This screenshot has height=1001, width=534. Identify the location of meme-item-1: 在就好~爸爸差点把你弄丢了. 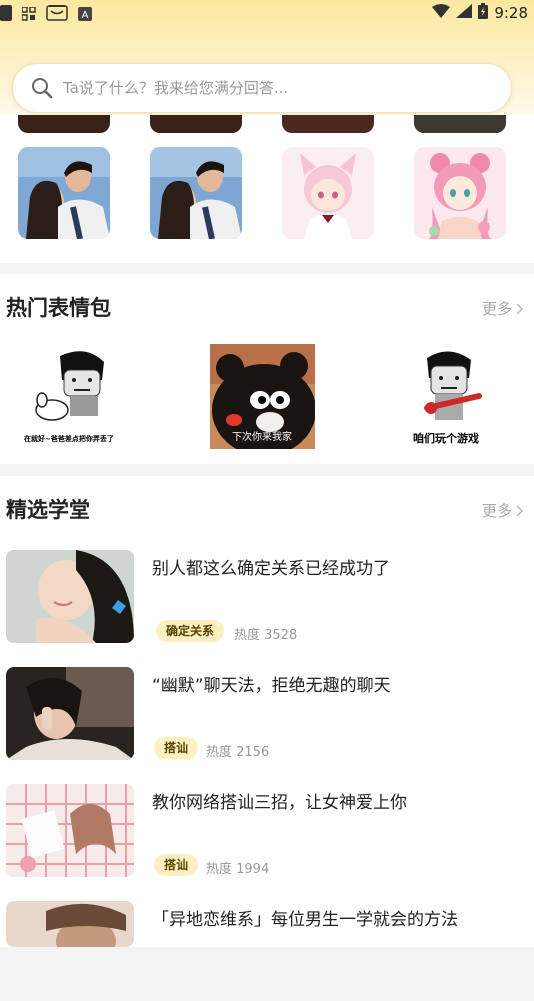
(74, 396).